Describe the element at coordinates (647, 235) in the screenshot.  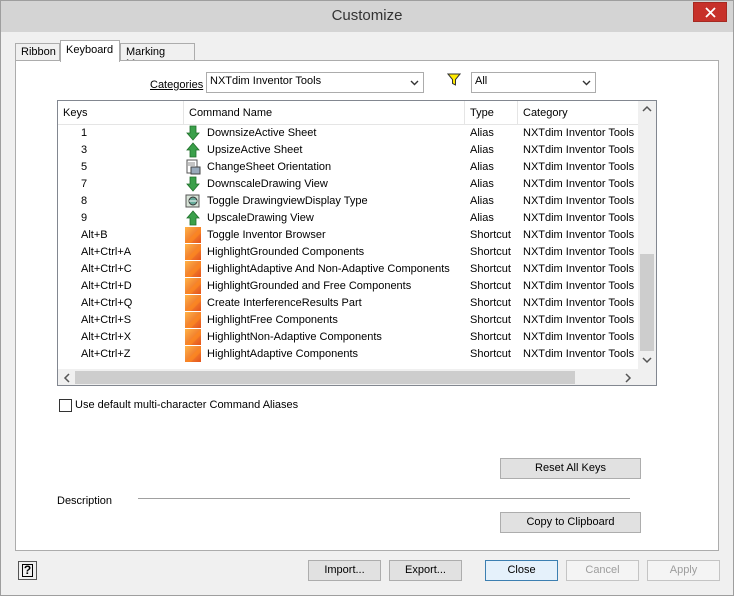
I see `vertical-scrollbar` at that location.